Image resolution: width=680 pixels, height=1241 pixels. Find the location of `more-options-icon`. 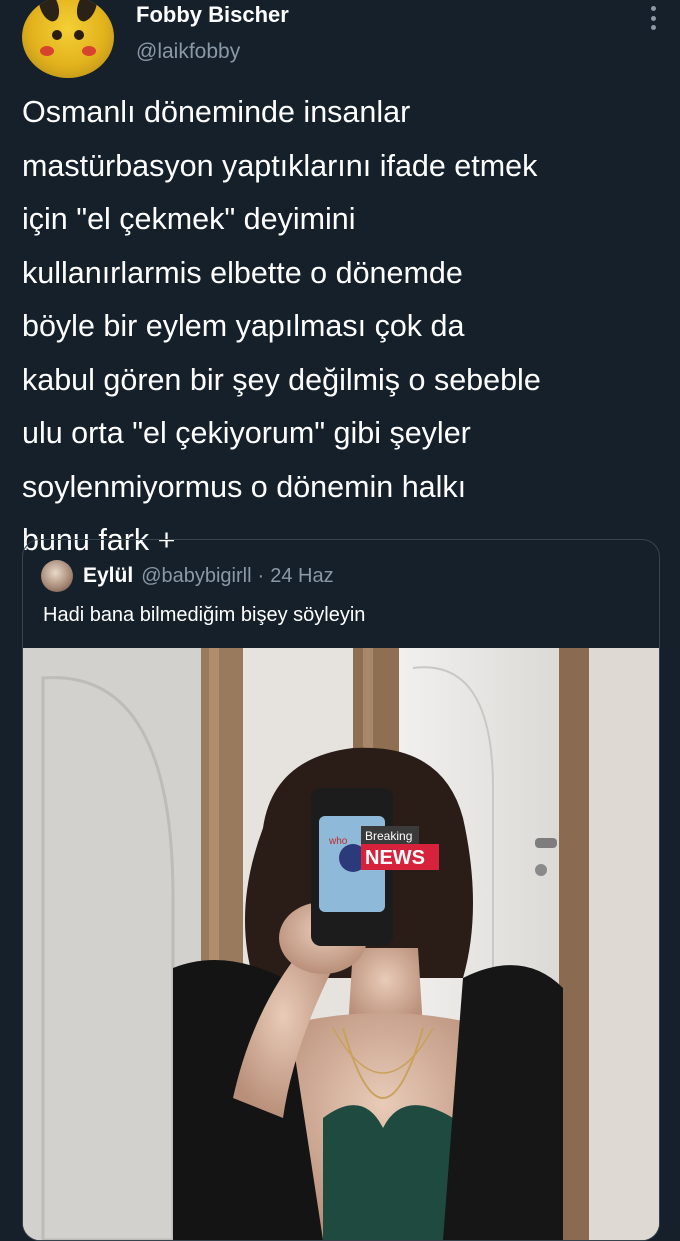

more-options-icon is located at coordinates (653, 18).